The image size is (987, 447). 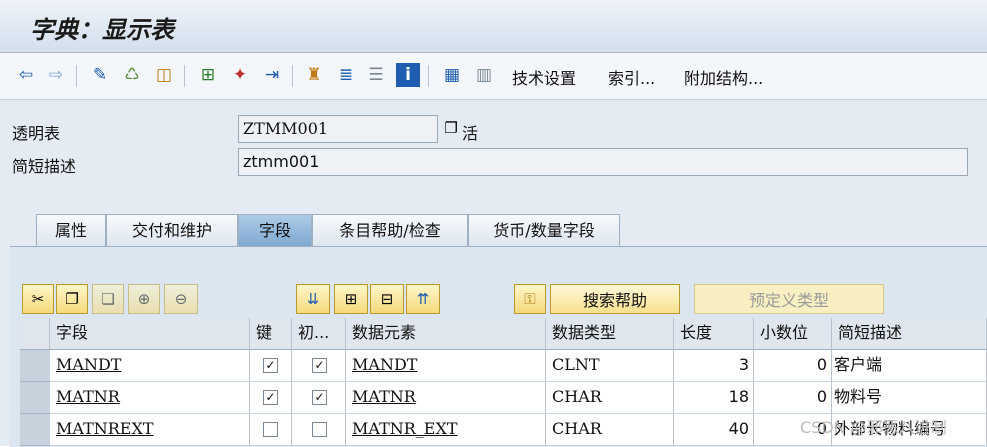 I want to click on status-text: 活, so click(x=470, y=133).